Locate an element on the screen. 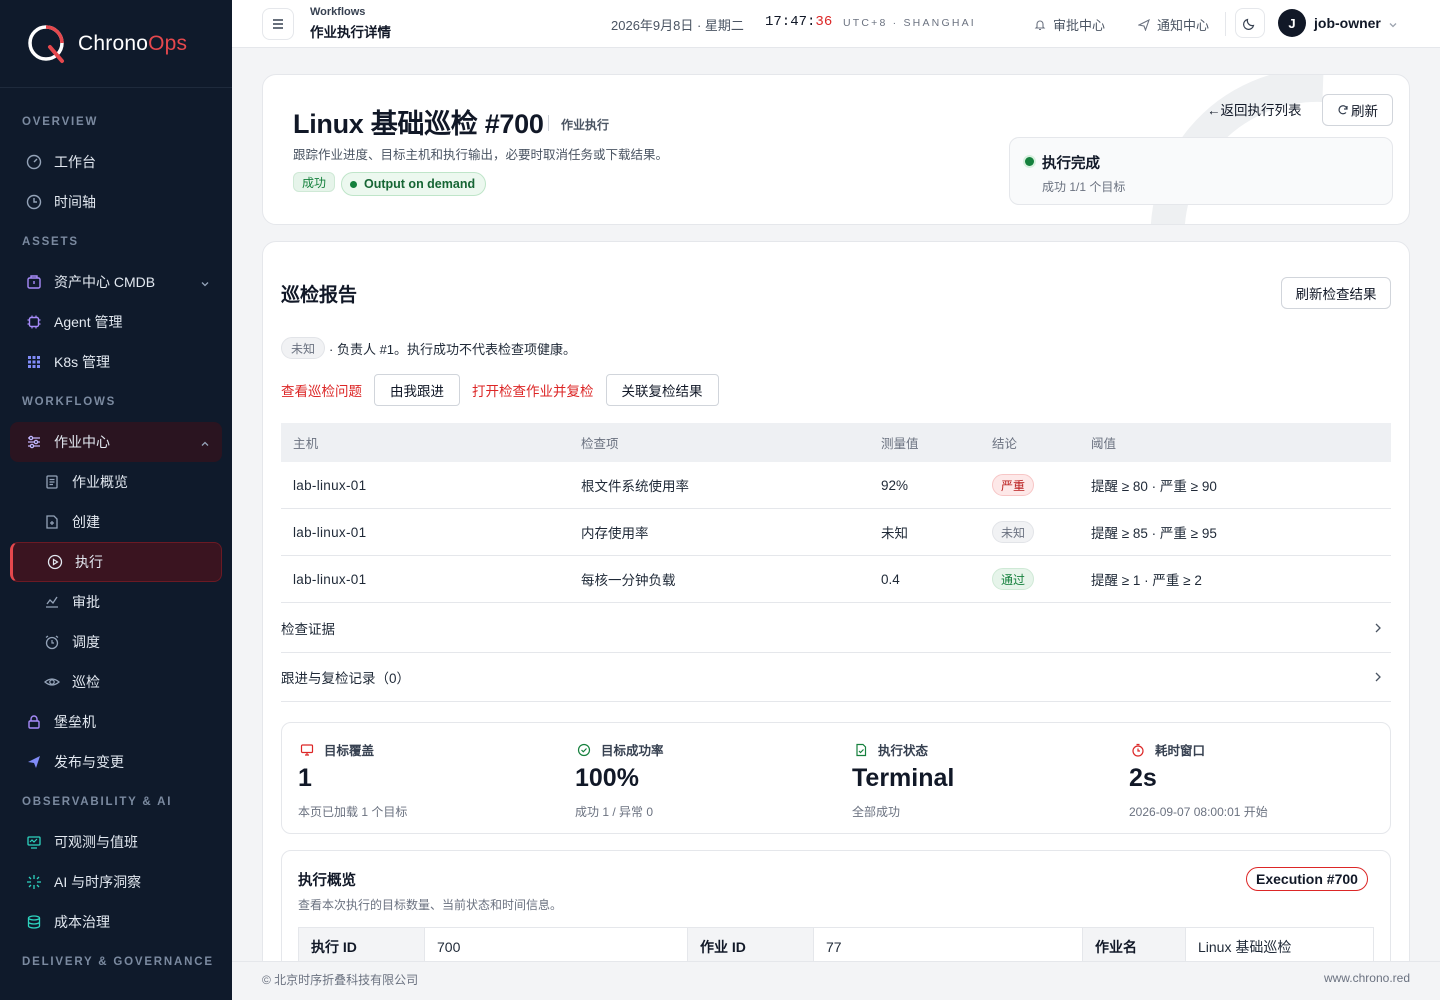 The image size is (1440, 1000). brand: ChronoOps is located at coordinates (116, 44).